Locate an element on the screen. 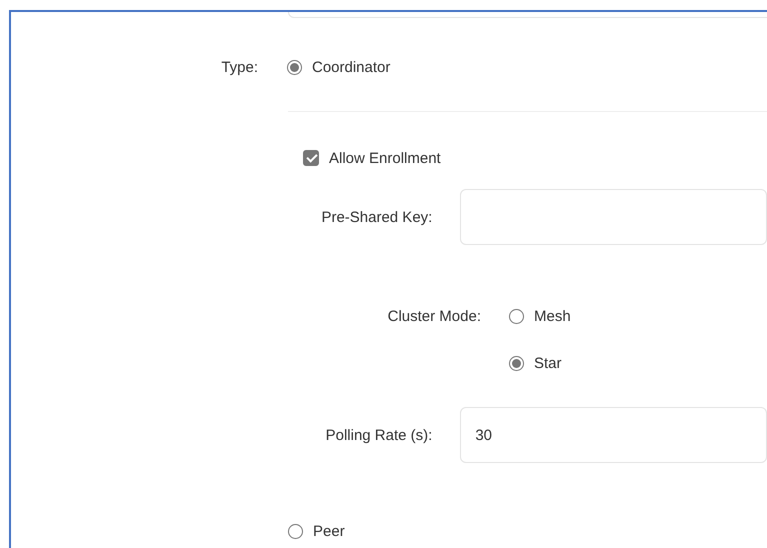 The image size is (767, 548). input-field: 30 is located at coordinates (613, 435).